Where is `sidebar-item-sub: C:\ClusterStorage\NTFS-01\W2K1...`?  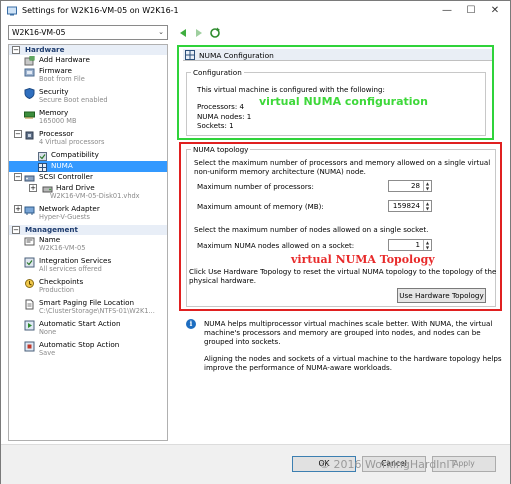
sidebar-item-sub: C:\ClusterStorage\NTFS-01\W2K1... is located at coordinates (97, 311).